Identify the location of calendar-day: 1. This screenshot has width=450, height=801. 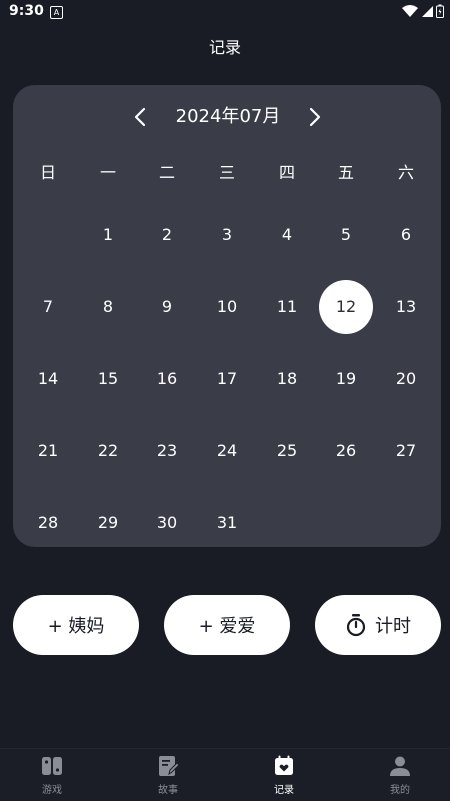
(108, 235).